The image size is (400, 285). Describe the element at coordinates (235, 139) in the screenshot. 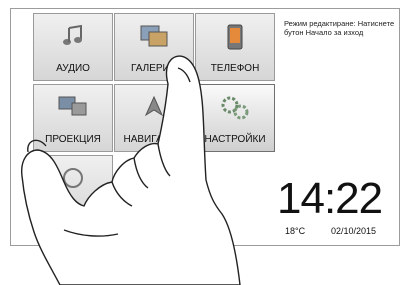

I see `tile-label: НАСТРОЙКИ` at that location.